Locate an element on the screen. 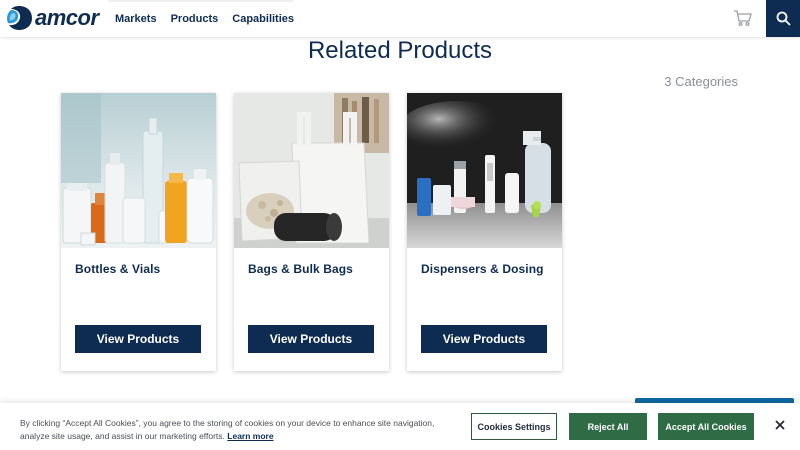 The image size is (800, 450). bottles-image is located at coordinates (138, 170).